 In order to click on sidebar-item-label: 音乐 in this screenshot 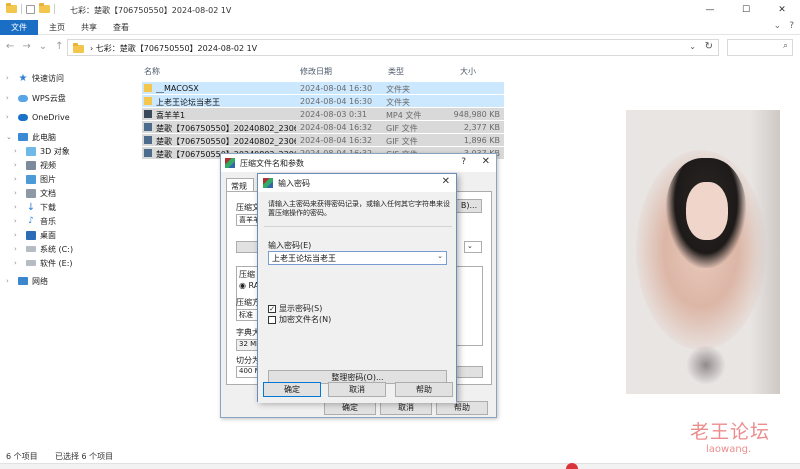, I will do `click(48, 221)`.